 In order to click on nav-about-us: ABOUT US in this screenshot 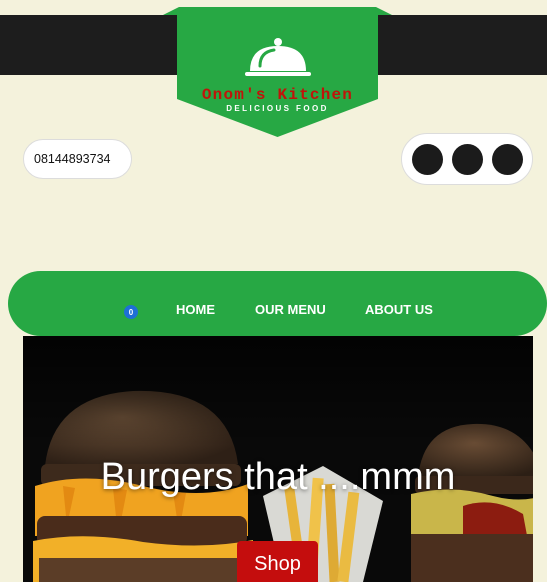, I will do `click(399, 309)`.